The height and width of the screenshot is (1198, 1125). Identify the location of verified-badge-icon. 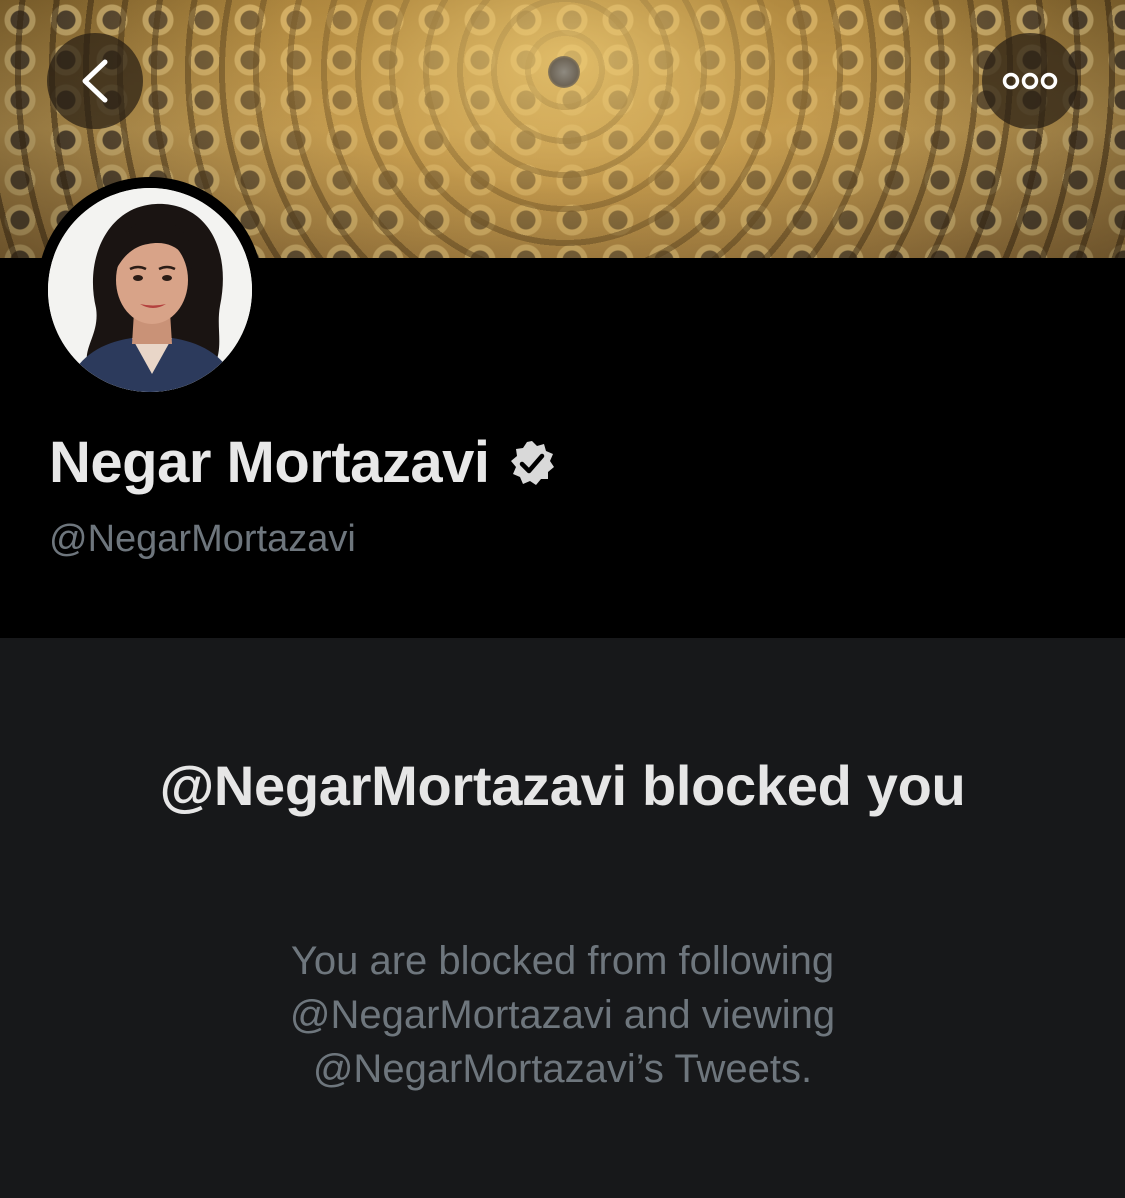
(532, 463).